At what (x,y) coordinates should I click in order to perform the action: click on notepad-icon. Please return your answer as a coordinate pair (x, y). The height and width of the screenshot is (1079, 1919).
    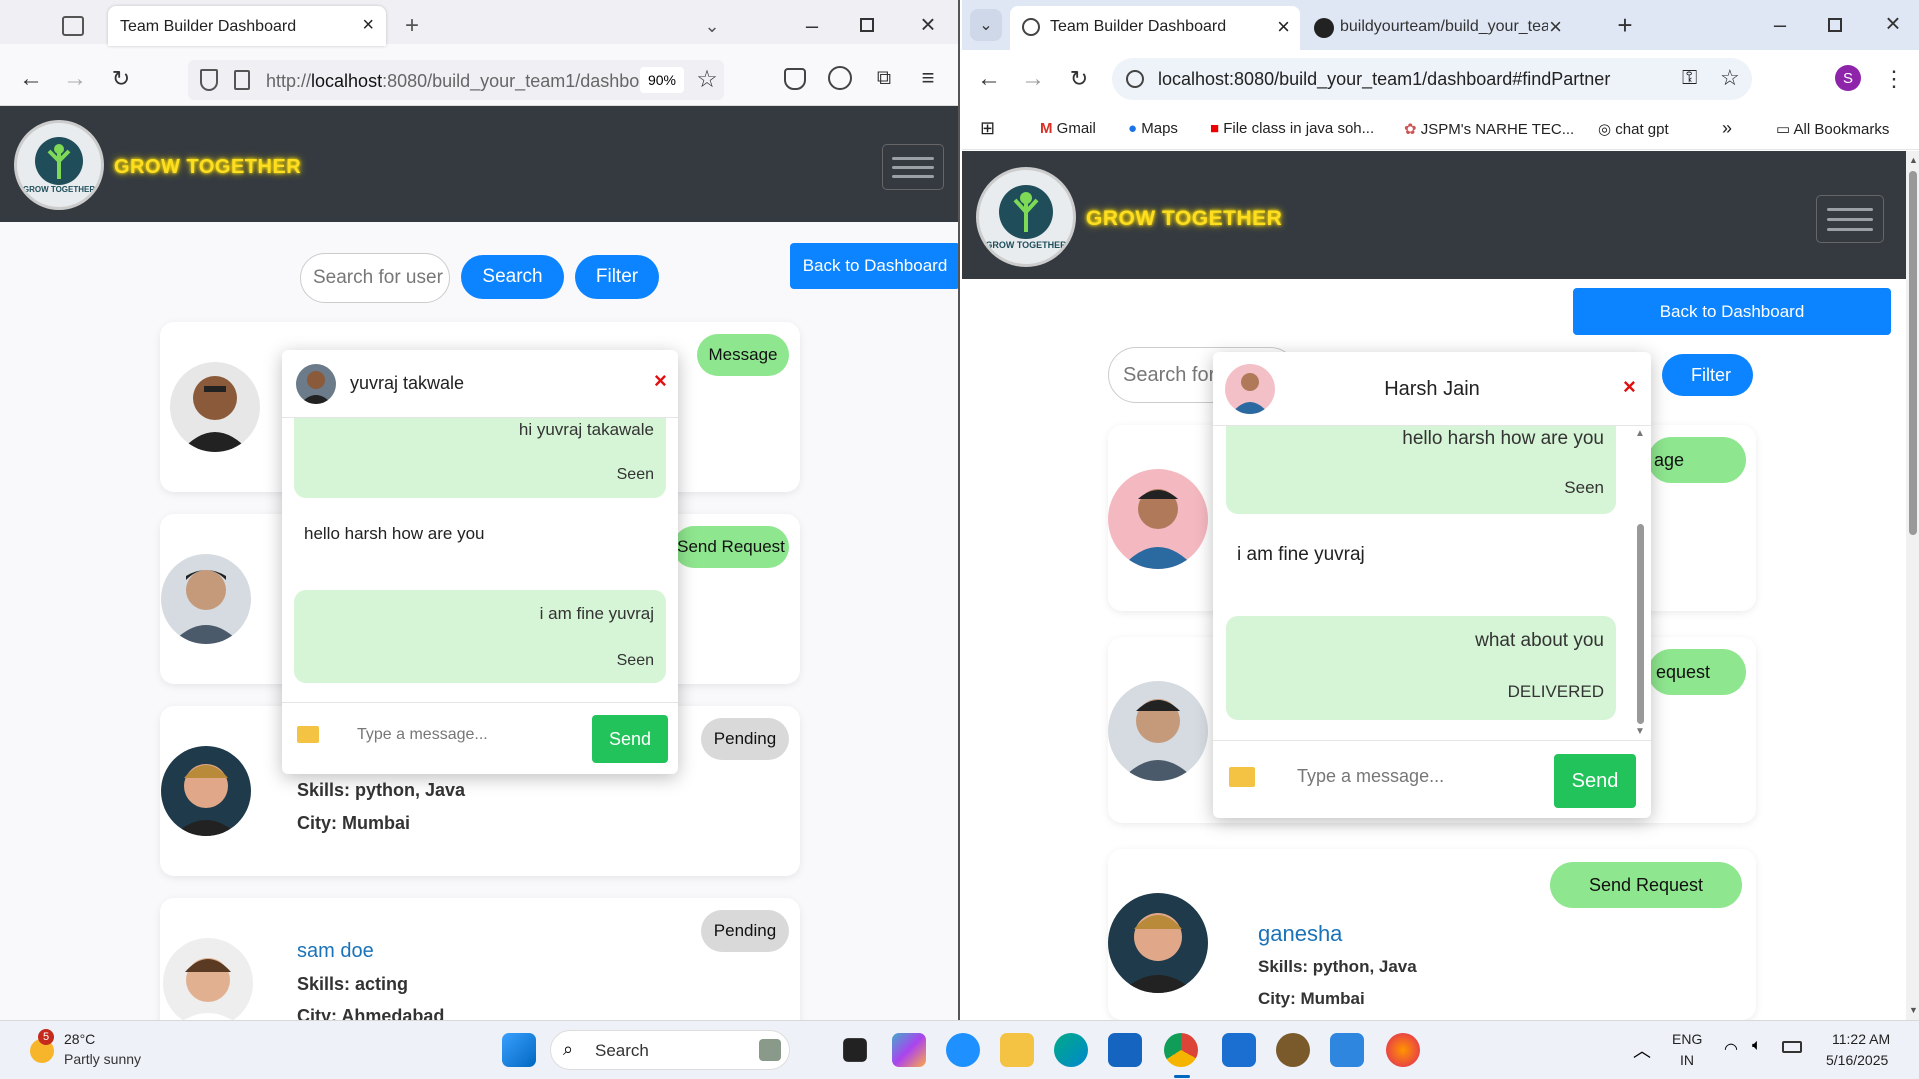
    Looking at the image, I should click on (1347, 1050).